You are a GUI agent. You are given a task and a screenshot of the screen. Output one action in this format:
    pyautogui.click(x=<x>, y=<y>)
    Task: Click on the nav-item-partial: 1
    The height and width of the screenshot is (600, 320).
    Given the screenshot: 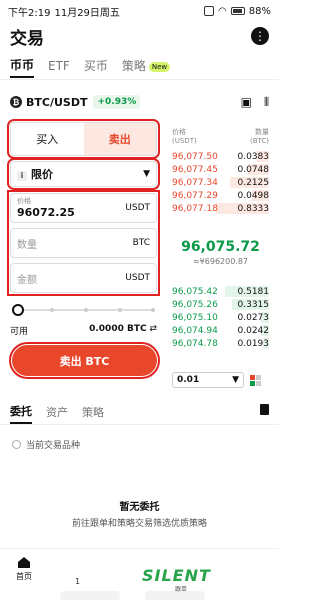 What is the action you would take?
    pyautogui.click(x=77, y=581)
    